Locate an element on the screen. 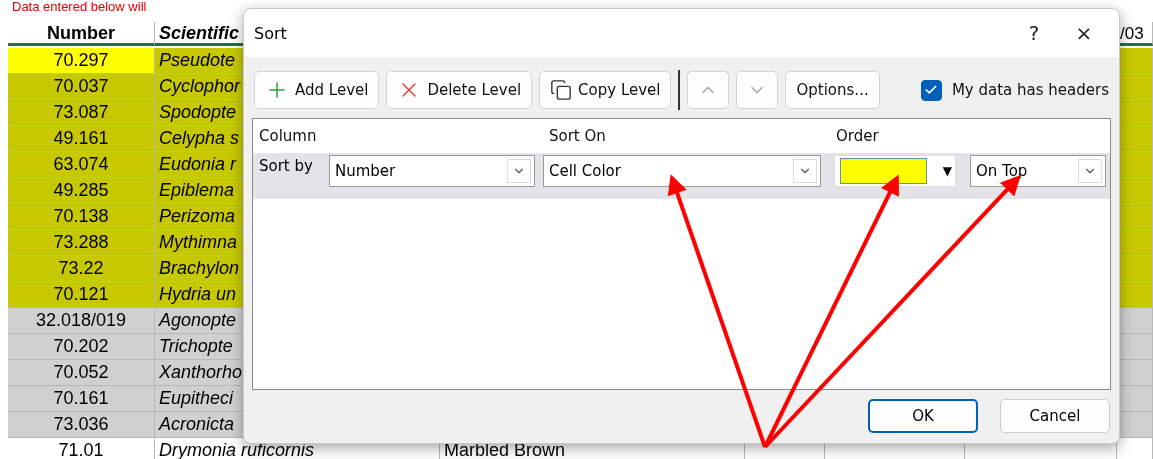  column-header: Column is located at coordinates (288, 136).